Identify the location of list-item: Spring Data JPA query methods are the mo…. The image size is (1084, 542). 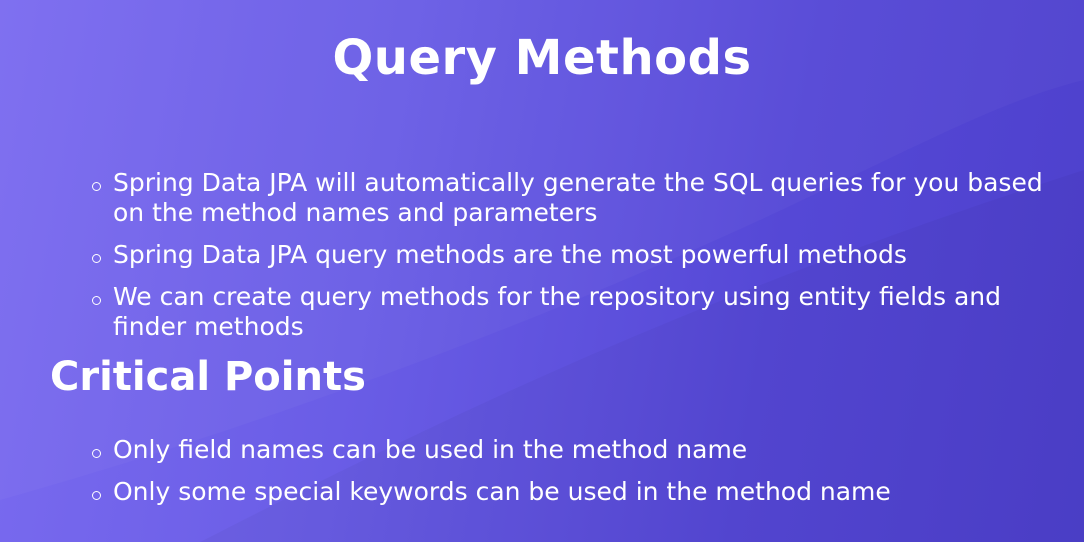
(572, 255).